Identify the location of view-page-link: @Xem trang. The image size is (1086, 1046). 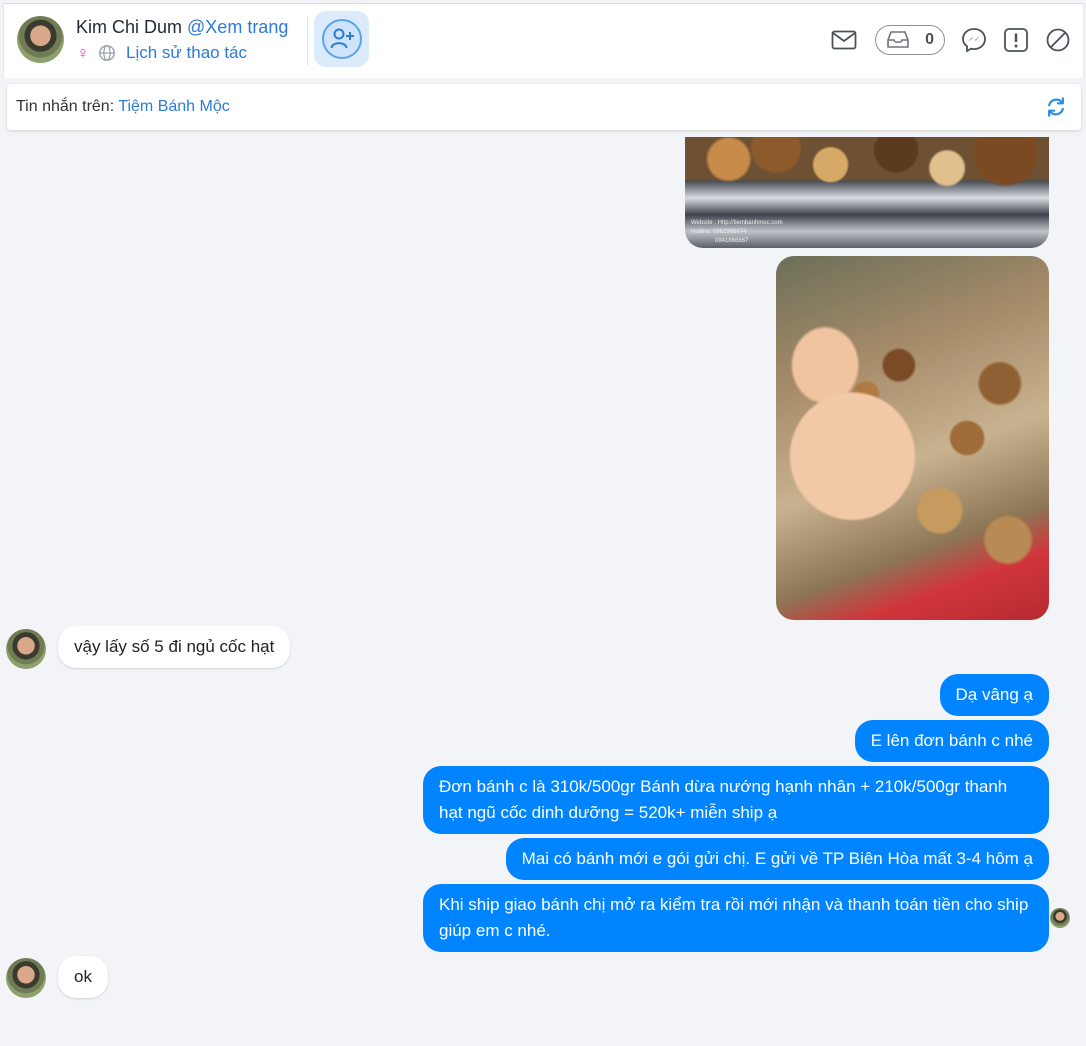
(237, 27).